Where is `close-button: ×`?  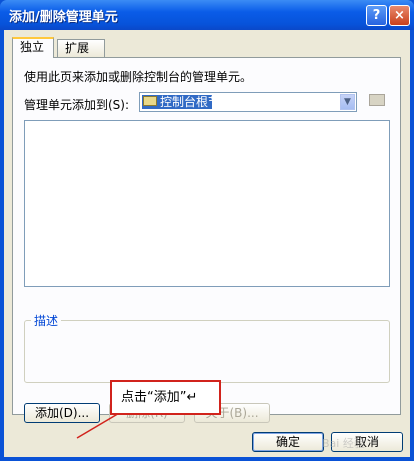 close-button: × is located at coordinates (399, 15).